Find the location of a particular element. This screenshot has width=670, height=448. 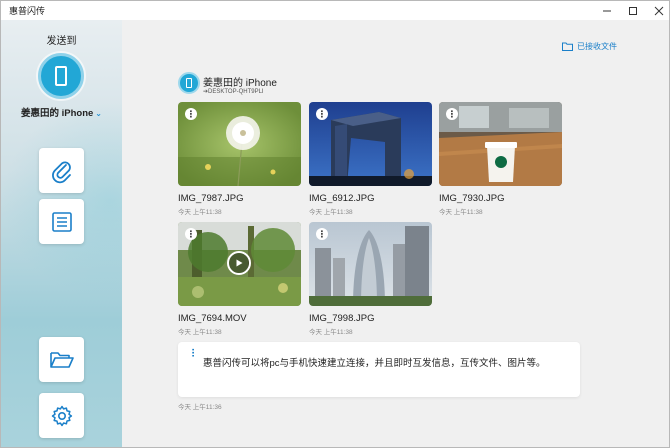

message-date: 今天 上午11:36 is located at coordinates (200, 407).